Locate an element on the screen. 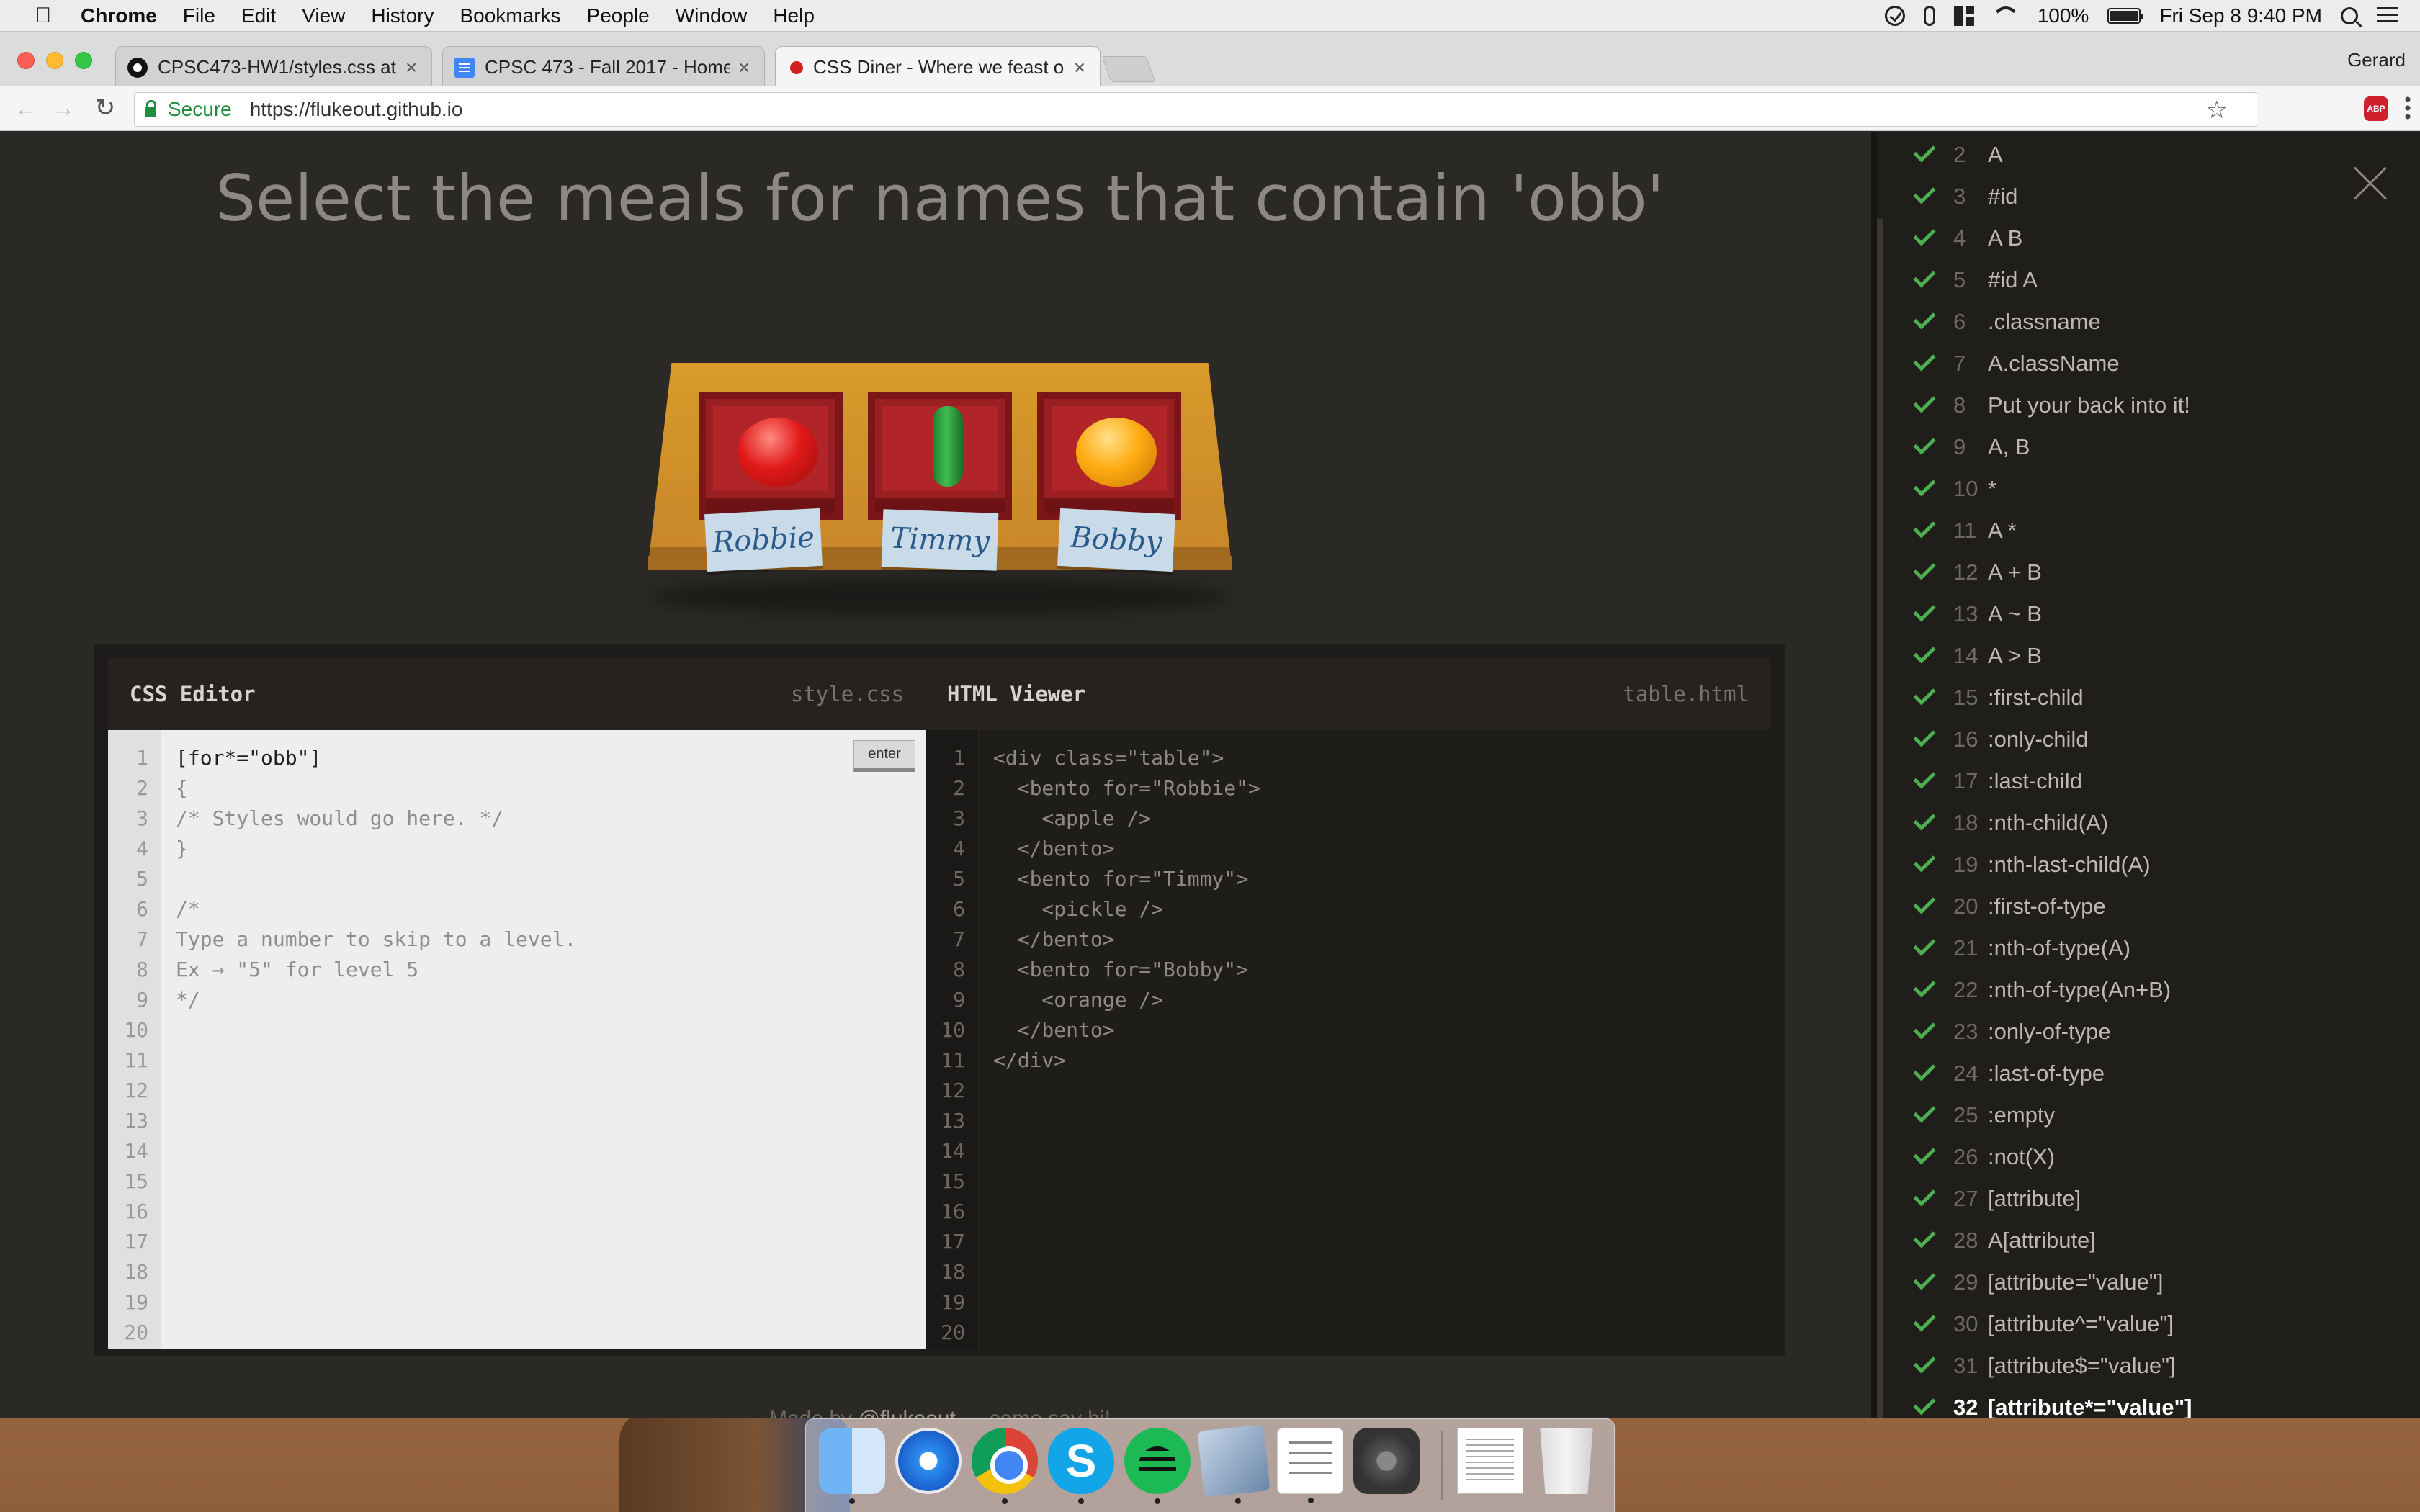 This screenshot has height=1512, width=2420. spotify-icon is located at coordinates (1157, 1466).